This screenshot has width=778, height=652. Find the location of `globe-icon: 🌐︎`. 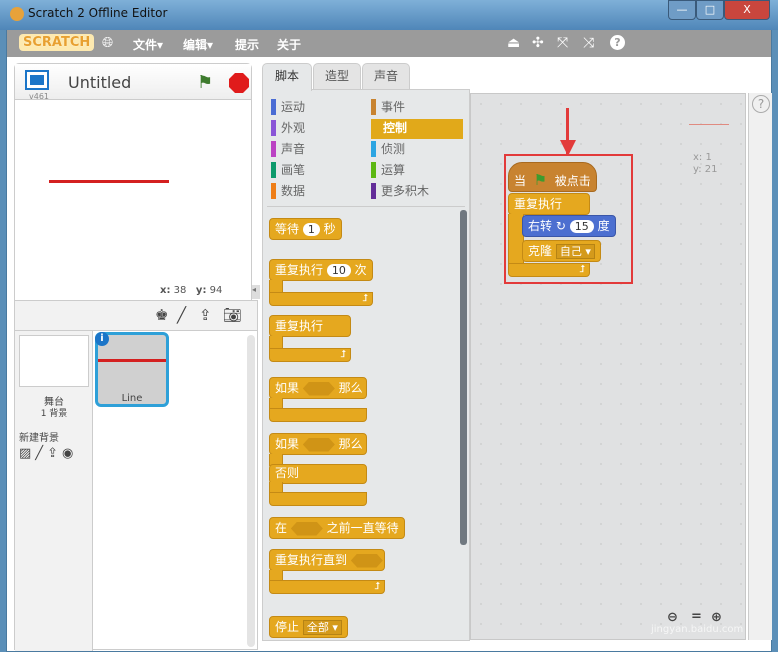

globe-icon: 🌐︎ is located at coordinates (107, 43).